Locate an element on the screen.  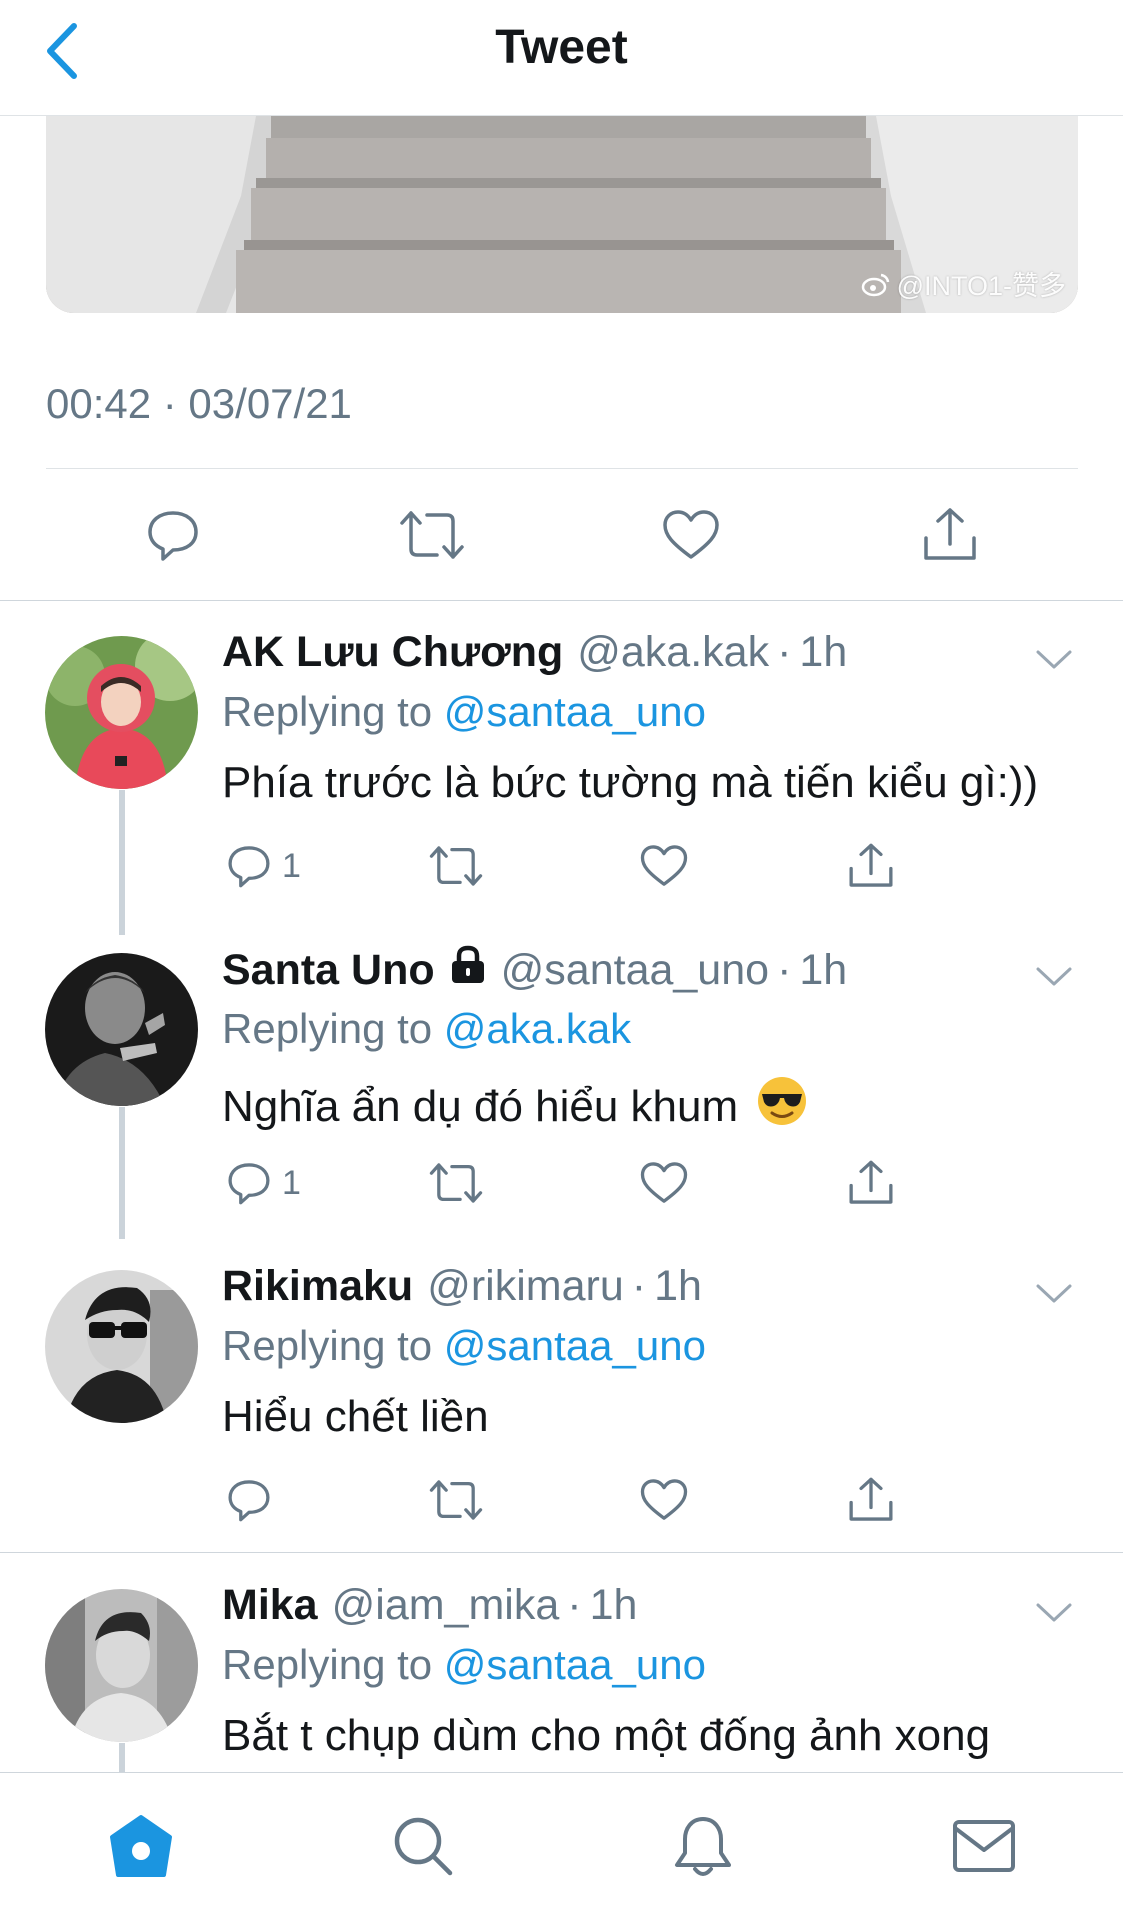
sunglasses-emoji is located at coordinates (782, 1106).